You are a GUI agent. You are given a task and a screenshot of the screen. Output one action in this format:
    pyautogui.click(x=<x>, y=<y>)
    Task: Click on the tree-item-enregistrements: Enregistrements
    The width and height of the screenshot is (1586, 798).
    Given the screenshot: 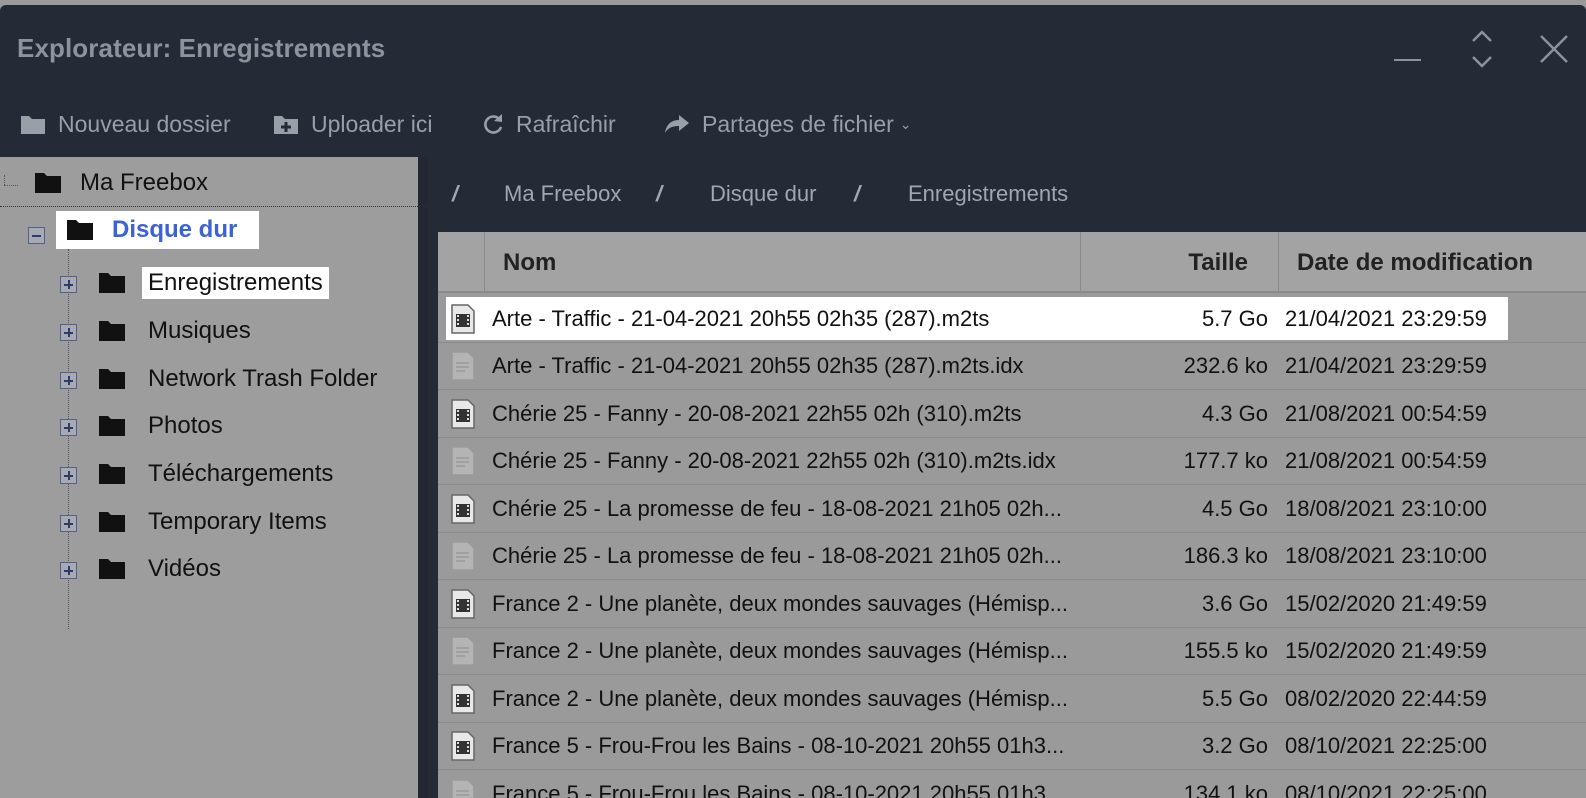 What is the action you would take?
    pyautogui.click(x=213, y=283)
    